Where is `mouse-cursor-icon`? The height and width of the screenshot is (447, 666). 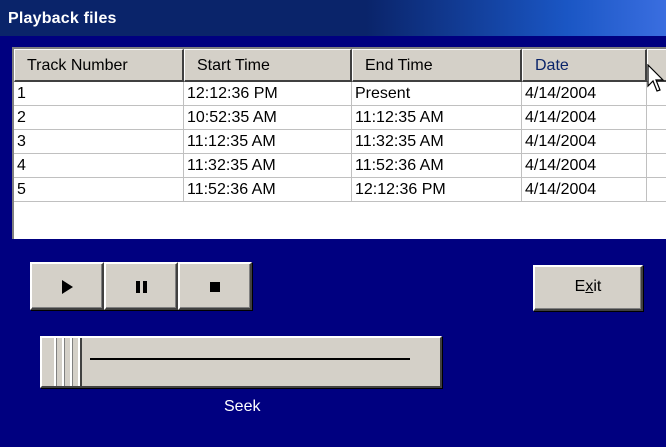 mouse-cursor-icon is located at coordinates (656, 78).